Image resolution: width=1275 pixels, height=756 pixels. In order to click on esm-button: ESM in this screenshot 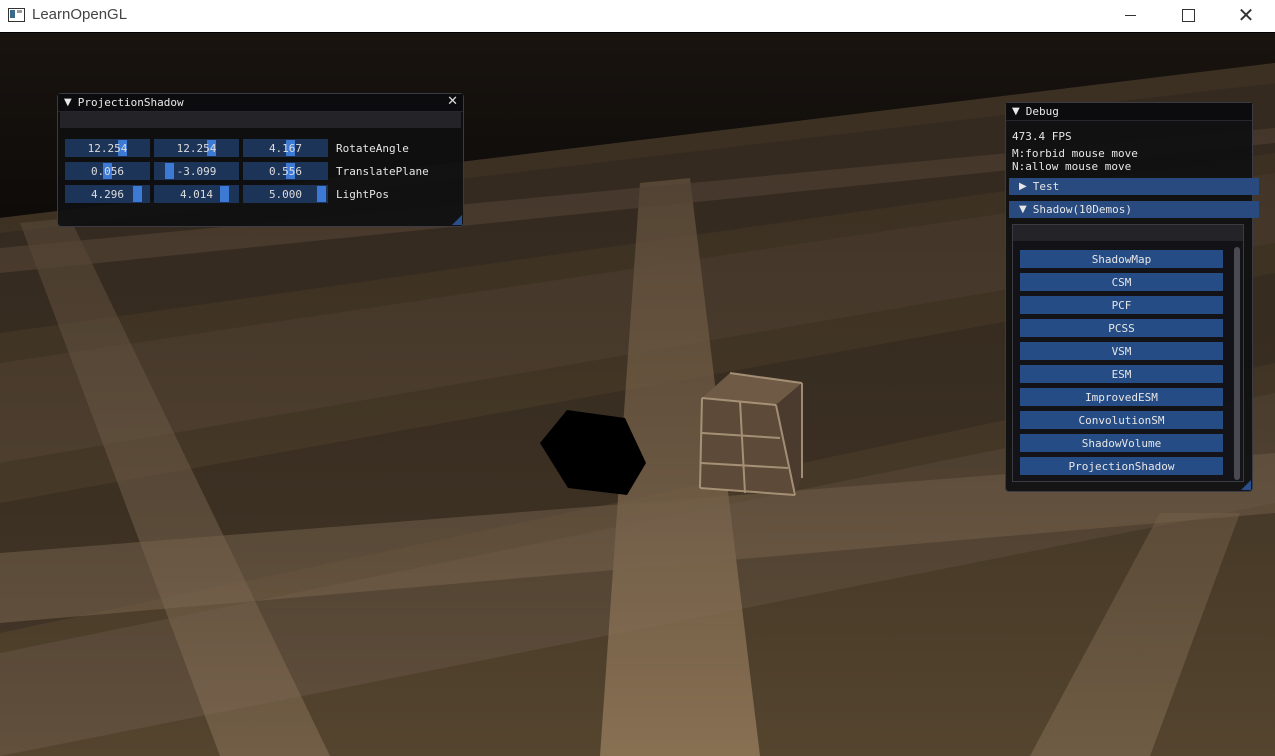, I will do `click(1121, 374)`.